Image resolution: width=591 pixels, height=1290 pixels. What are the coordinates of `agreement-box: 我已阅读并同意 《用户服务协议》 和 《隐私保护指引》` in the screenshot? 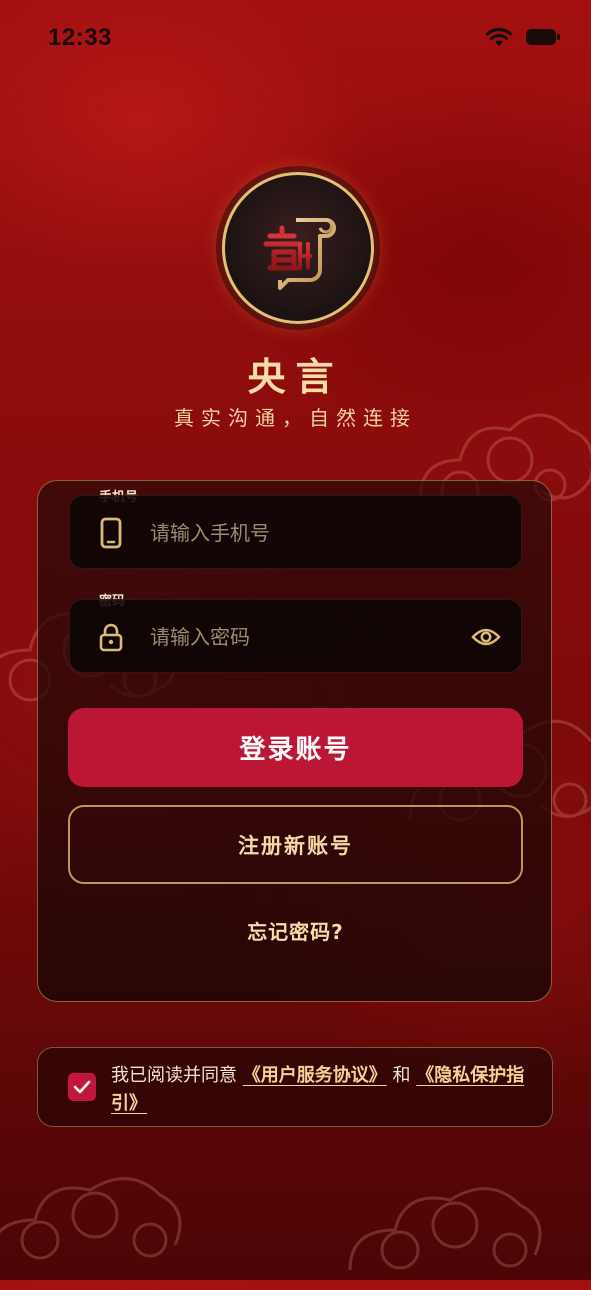 It's located at (295, 1087).